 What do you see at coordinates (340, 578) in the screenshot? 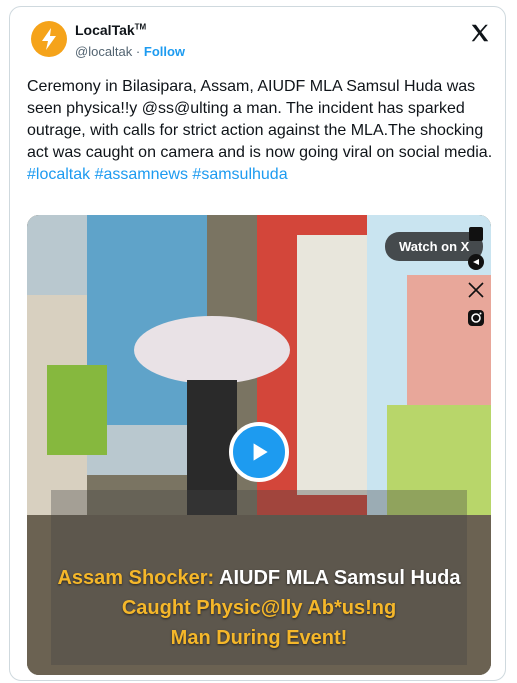
I see `caption-line1-suffix: AIUDF MLA Samsul Huda` at bounding box center [340, 578].